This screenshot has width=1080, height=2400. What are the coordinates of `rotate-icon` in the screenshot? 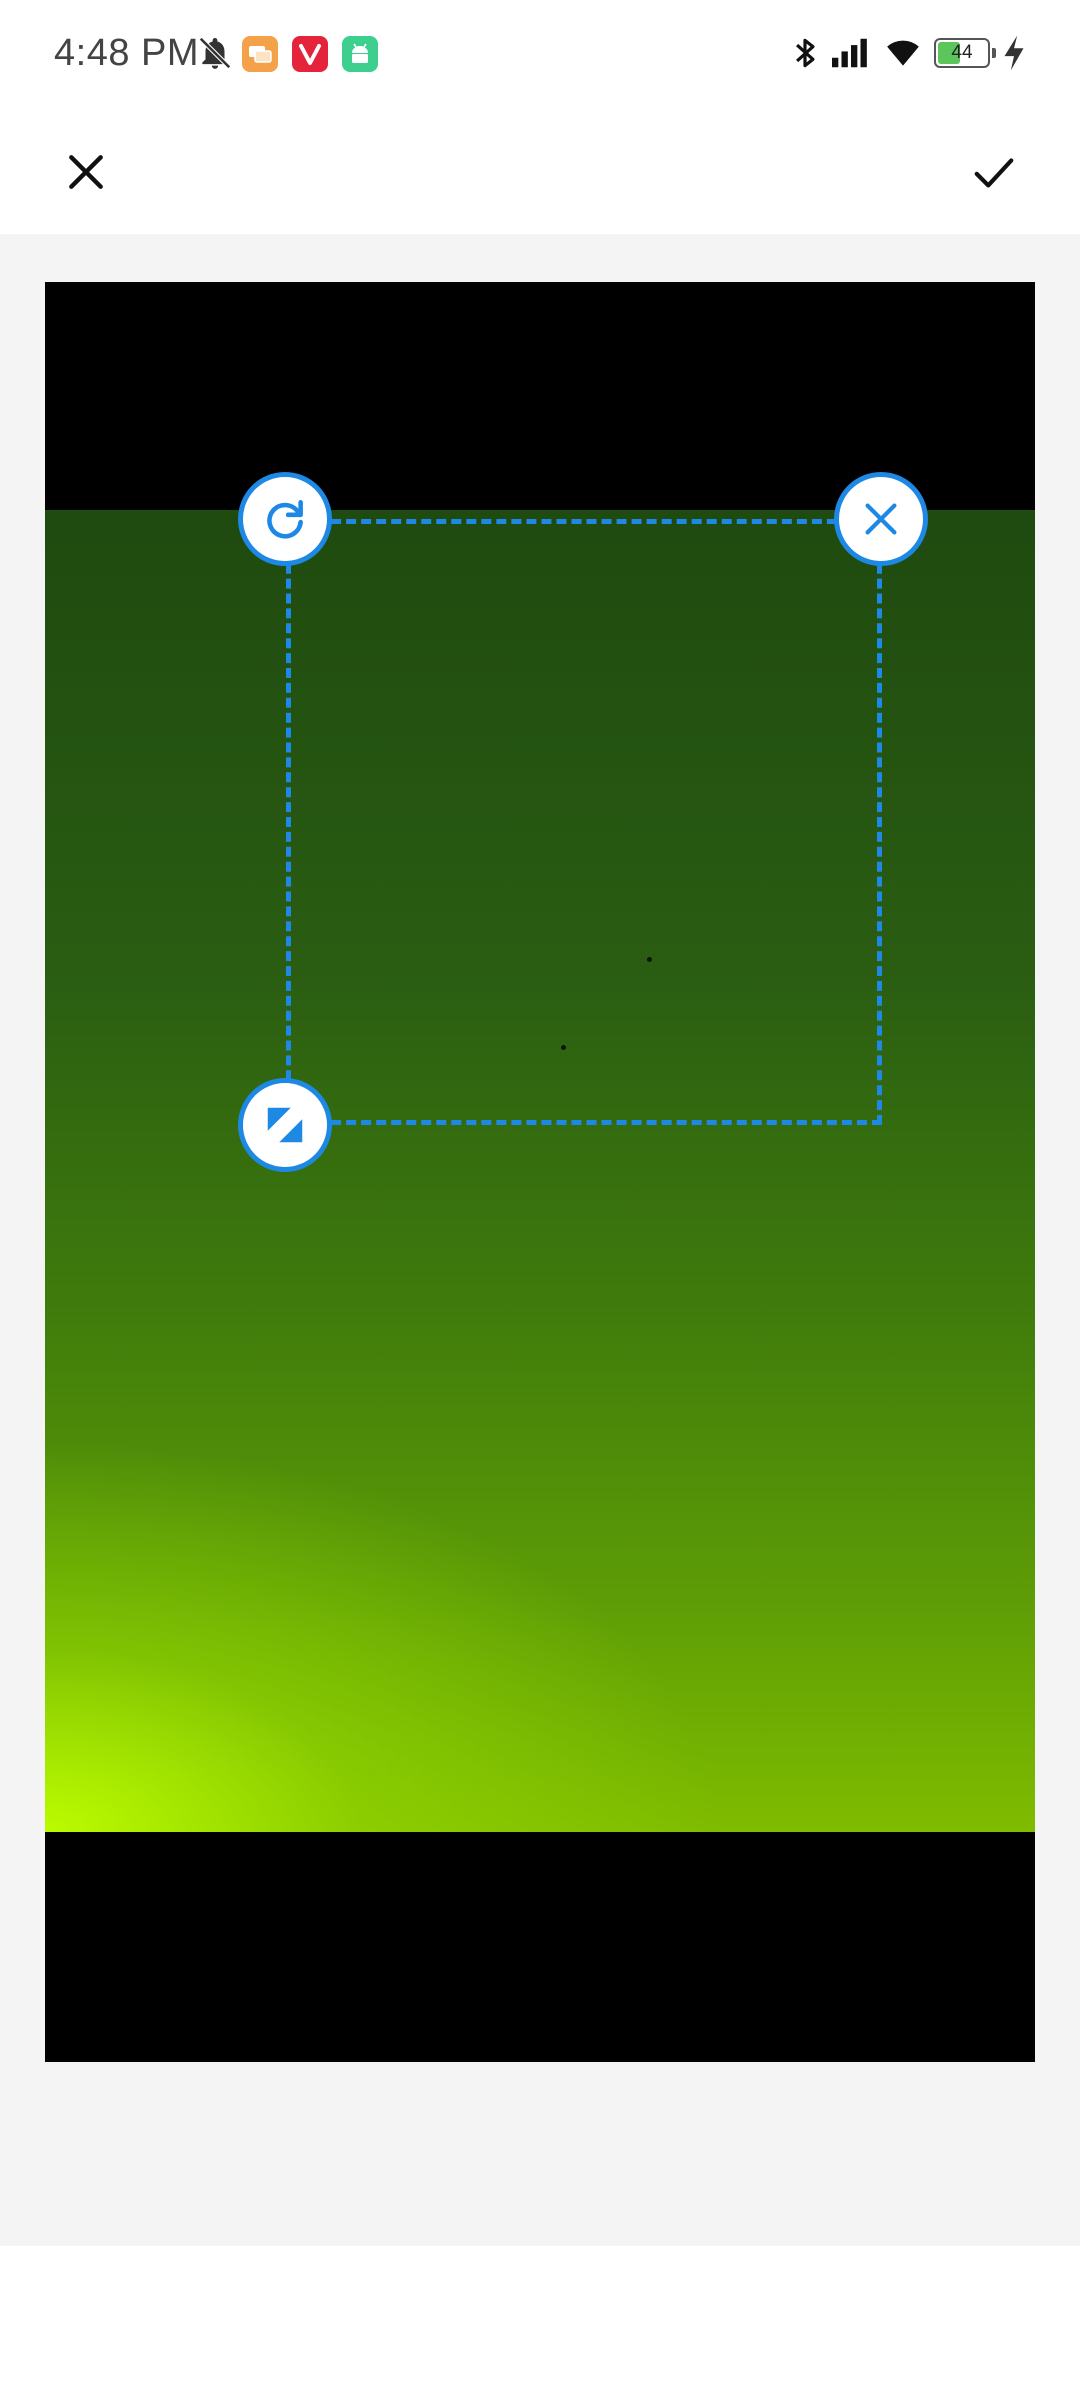 It's located at (285, 519).